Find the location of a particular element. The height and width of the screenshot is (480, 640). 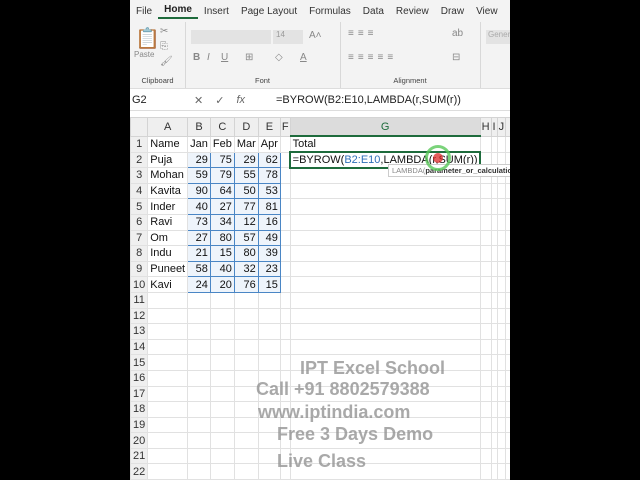

cell: Puja is located at coordinates (168, 160).